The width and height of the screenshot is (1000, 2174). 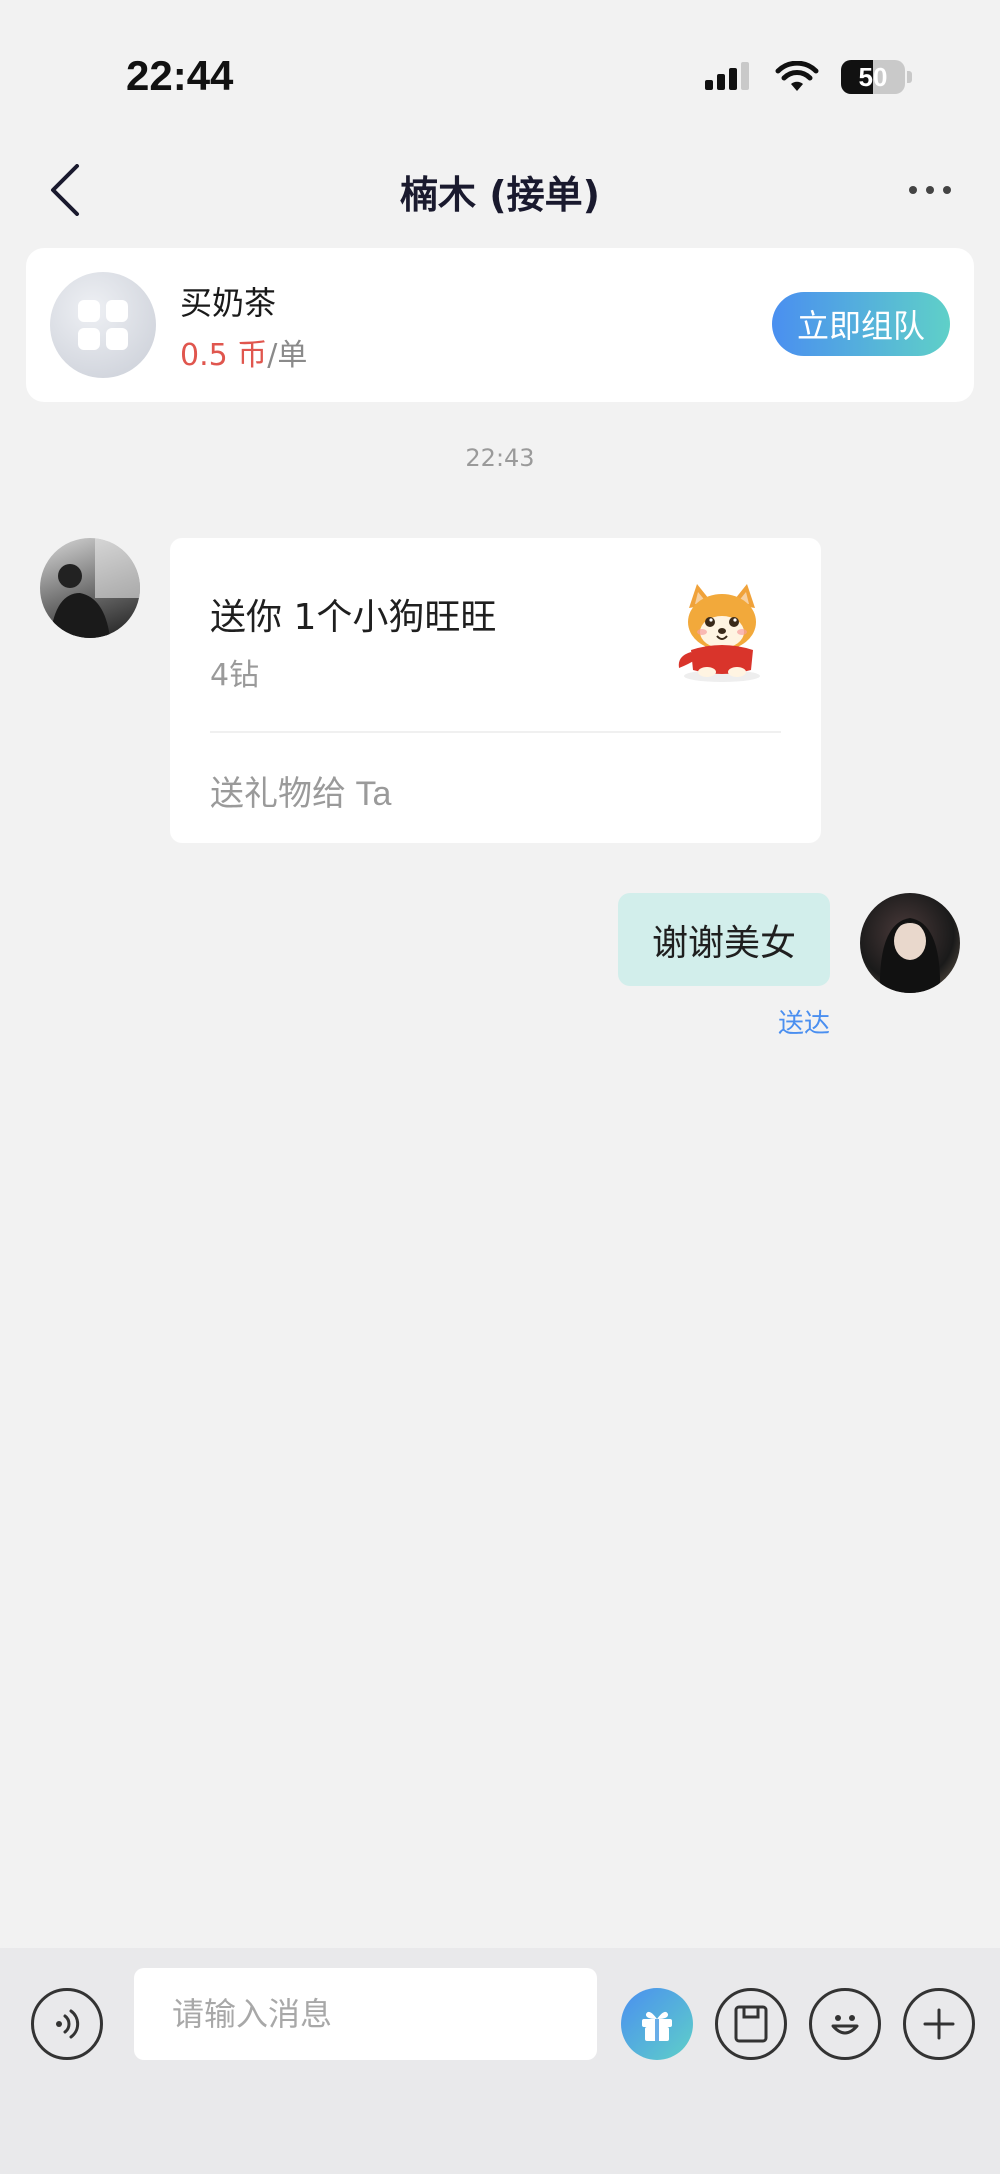 I want to click on gift-title: 送你 1个小狗旺旺, so click(x=353, y=617).